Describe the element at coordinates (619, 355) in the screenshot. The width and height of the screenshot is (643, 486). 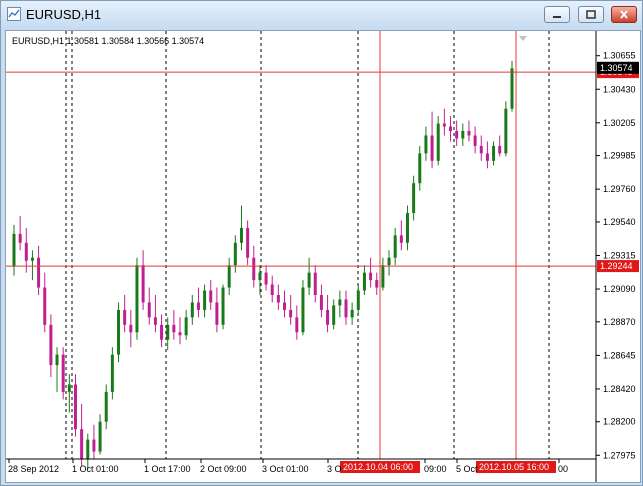
I see `price-tick-label: 1.28645` at that location.